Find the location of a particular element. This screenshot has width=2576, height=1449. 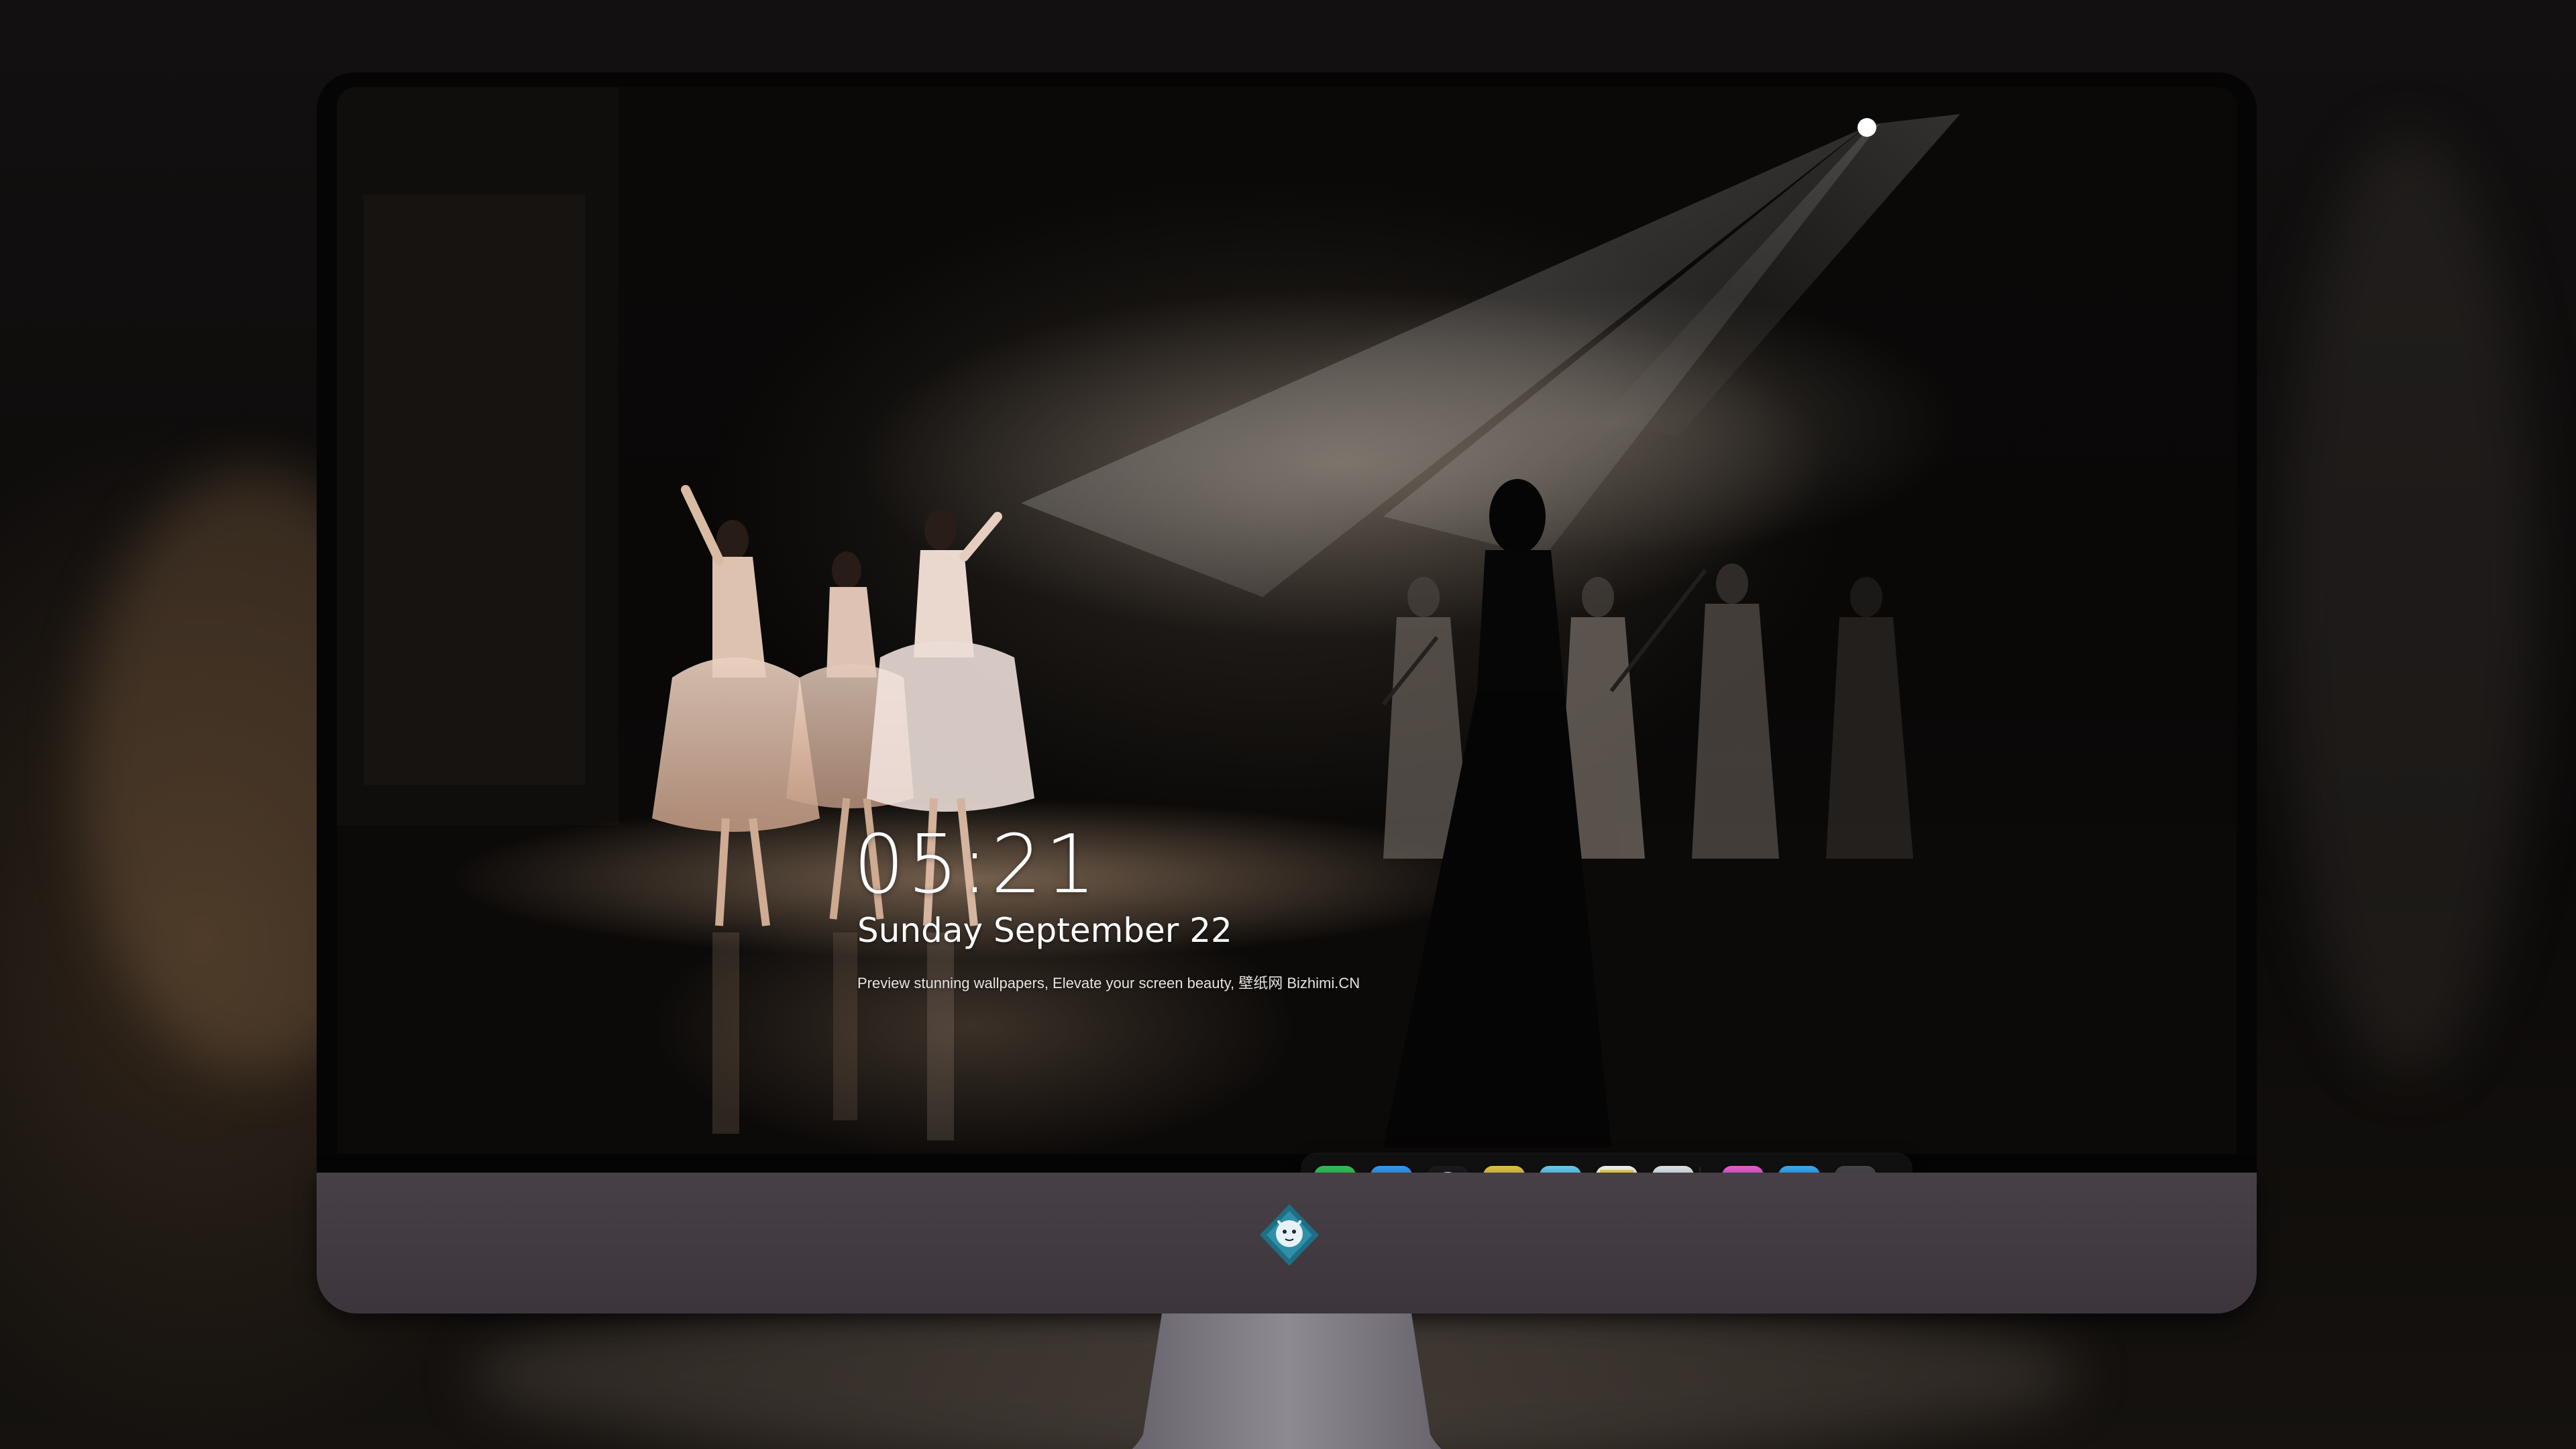

spotlight is located at coordinates (1867, 127).